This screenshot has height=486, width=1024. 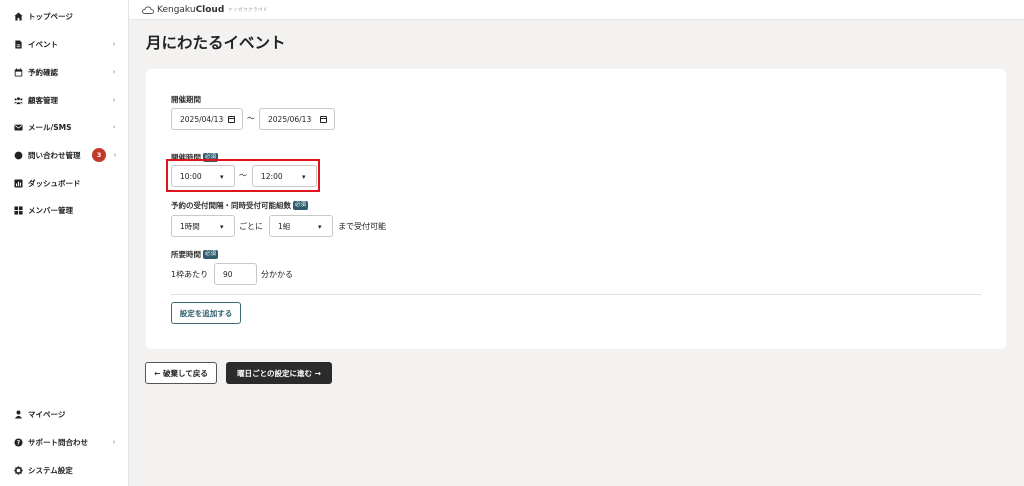 What do you see at coordinates (576, 10) in the screenshot?
I see `top-header: KengakuCloud ケンガククラウド` at bounding box center [576, 10].